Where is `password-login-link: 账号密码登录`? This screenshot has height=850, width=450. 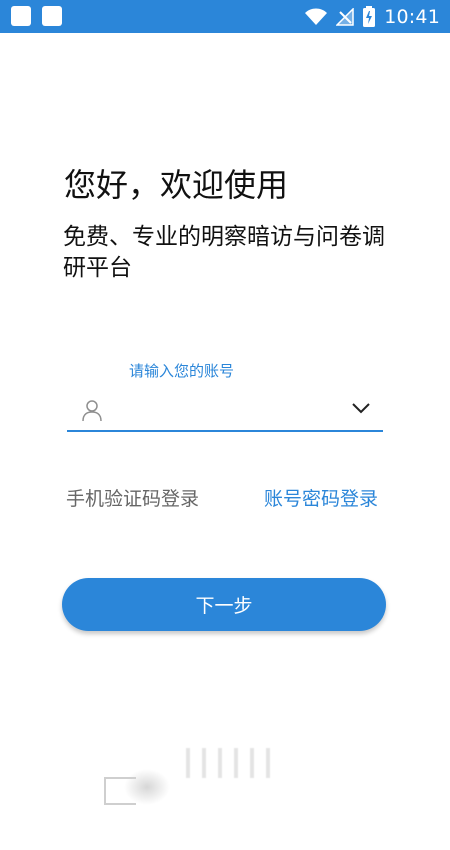 password-login-link: 账号密码登录 is located at coordinates (321, 499).